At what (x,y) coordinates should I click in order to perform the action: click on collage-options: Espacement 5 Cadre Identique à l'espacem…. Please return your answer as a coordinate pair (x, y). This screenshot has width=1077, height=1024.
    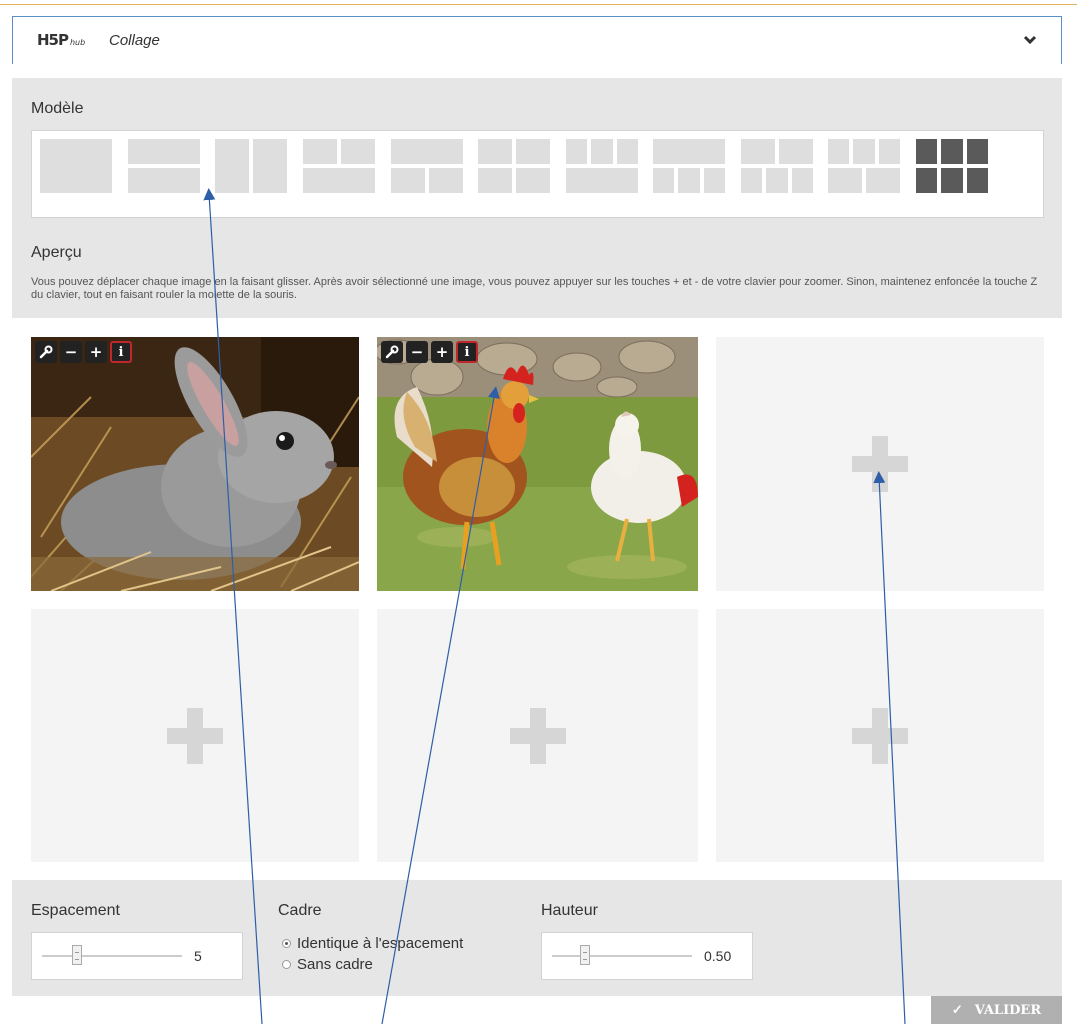
    Looking at the image, I should click on (537, 938).